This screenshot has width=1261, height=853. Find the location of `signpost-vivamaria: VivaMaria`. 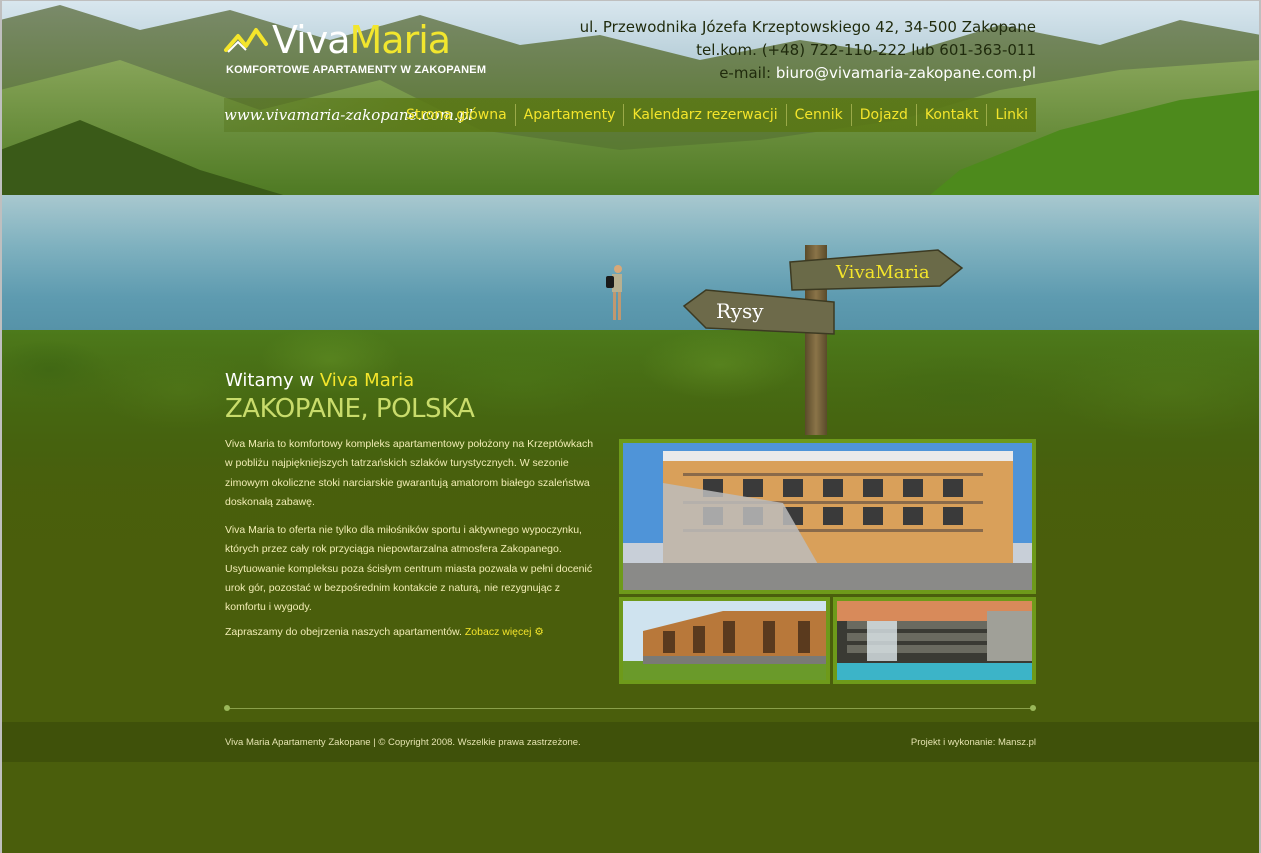

signpost-vivamaria: VivaMaria is located at coordinates (876, 270).